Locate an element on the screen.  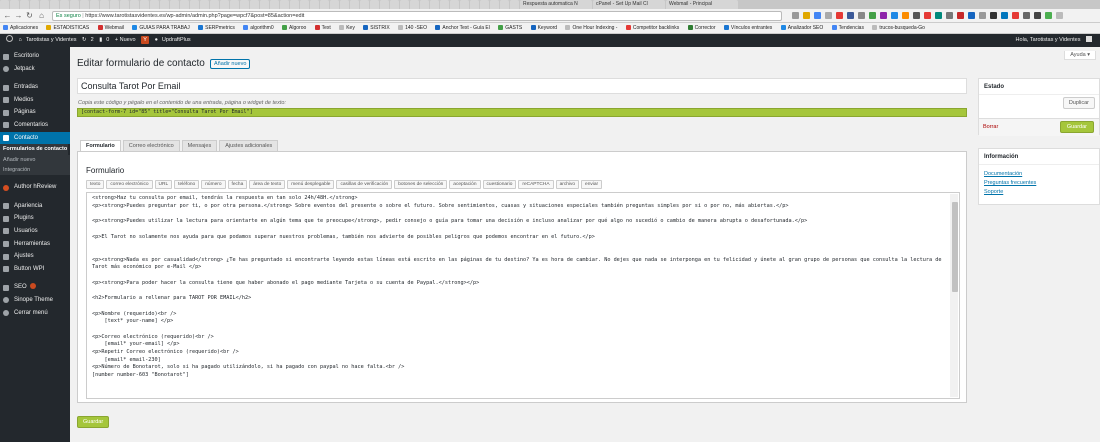
bookmark-item: Text is located at coordinates (322, 28).